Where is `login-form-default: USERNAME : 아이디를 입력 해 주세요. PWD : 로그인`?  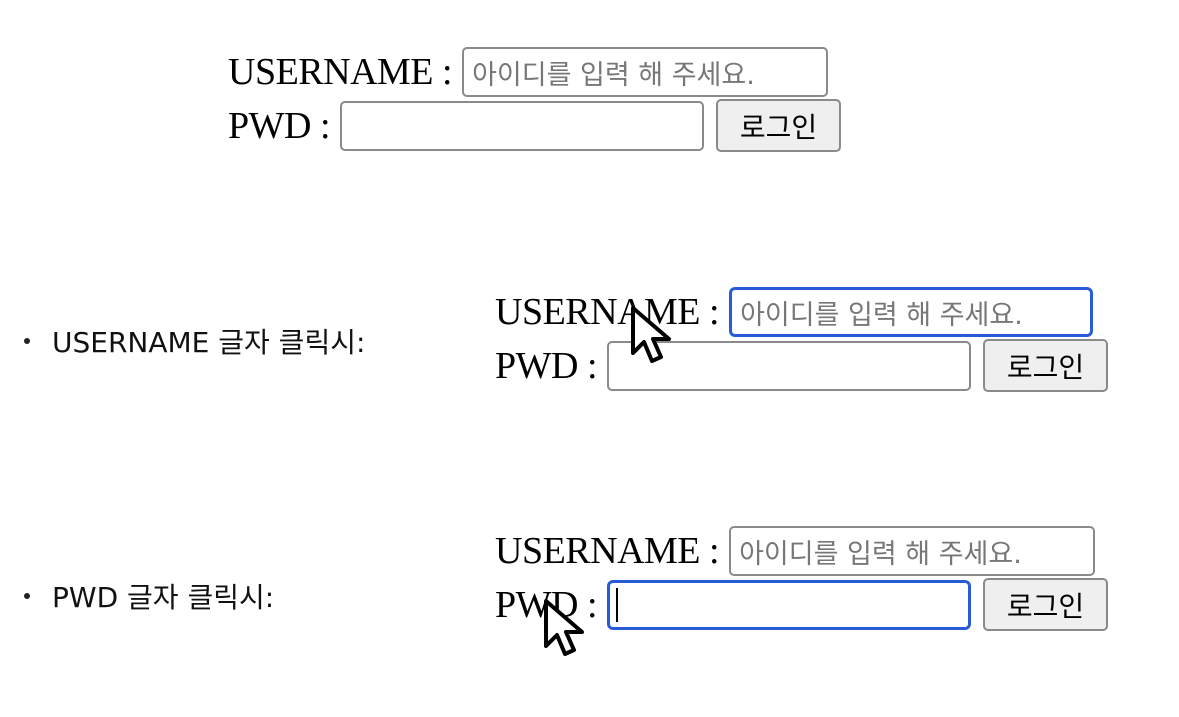 login-form-default: USERNAME : 아이디를 입력 해 주세요. PWD : 로그인 is located at coordinates (534, 99).